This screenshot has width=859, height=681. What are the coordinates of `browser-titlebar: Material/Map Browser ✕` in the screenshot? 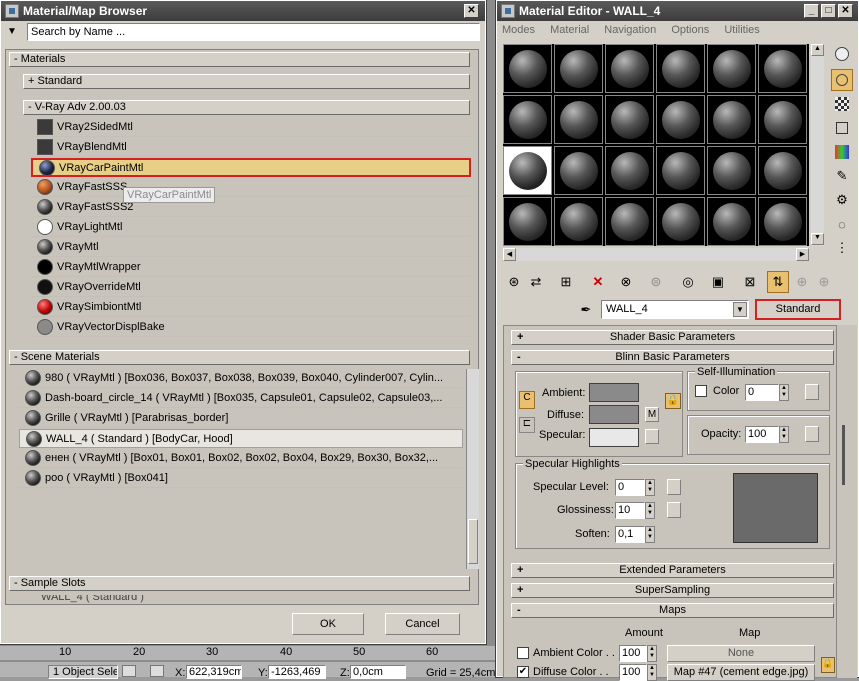 It's located at (243, 11).